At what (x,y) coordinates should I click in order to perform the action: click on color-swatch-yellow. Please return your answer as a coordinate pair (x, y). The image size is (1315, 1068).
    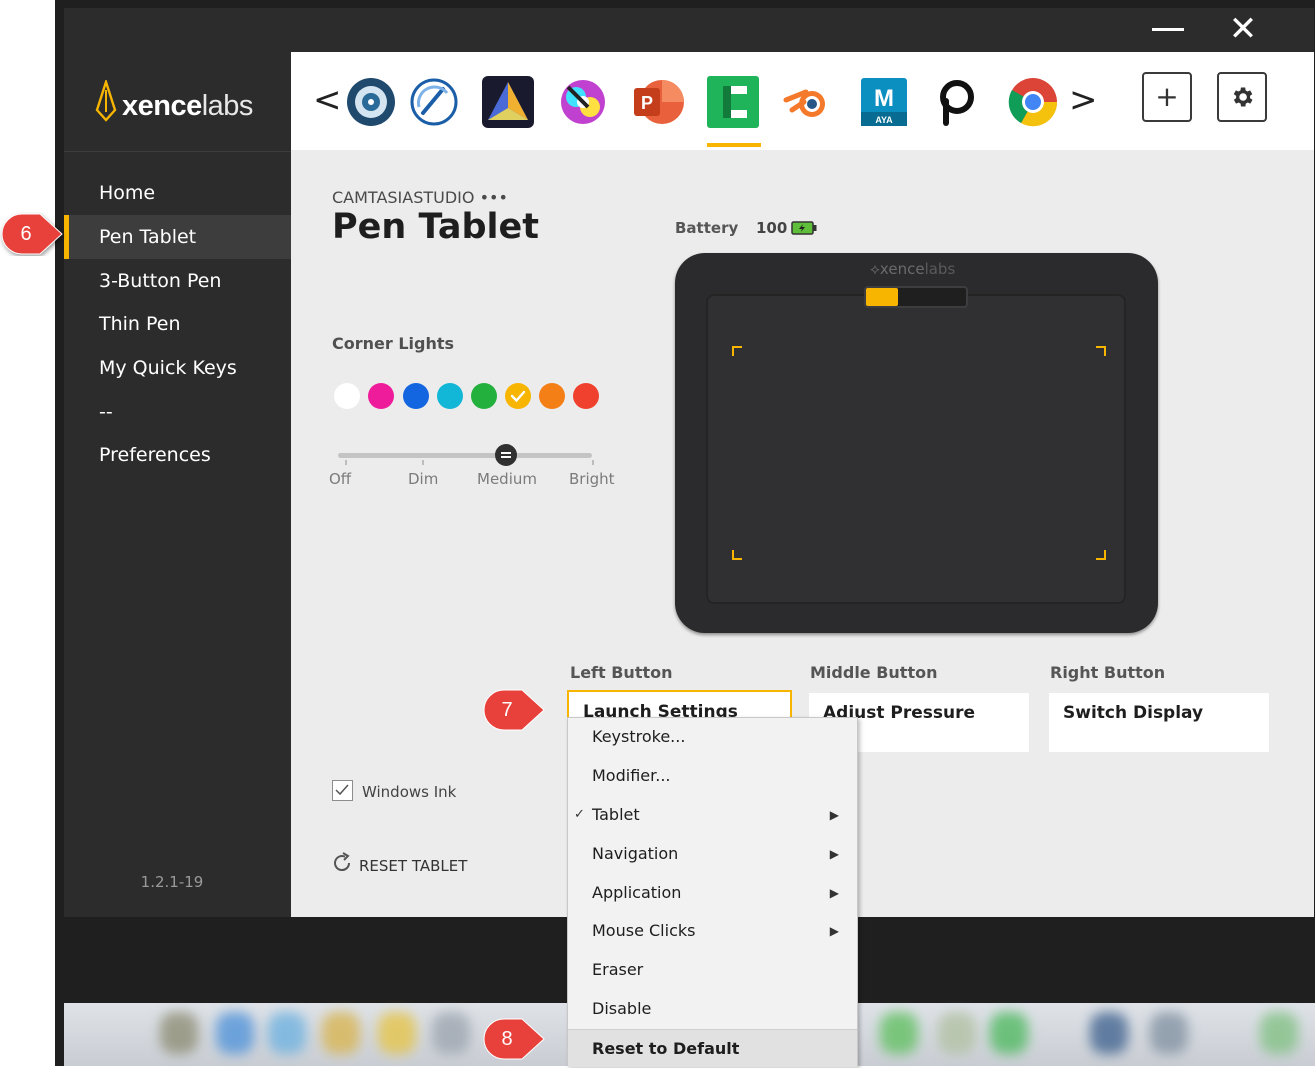
    Looking at the image, I should click on (518, 396).